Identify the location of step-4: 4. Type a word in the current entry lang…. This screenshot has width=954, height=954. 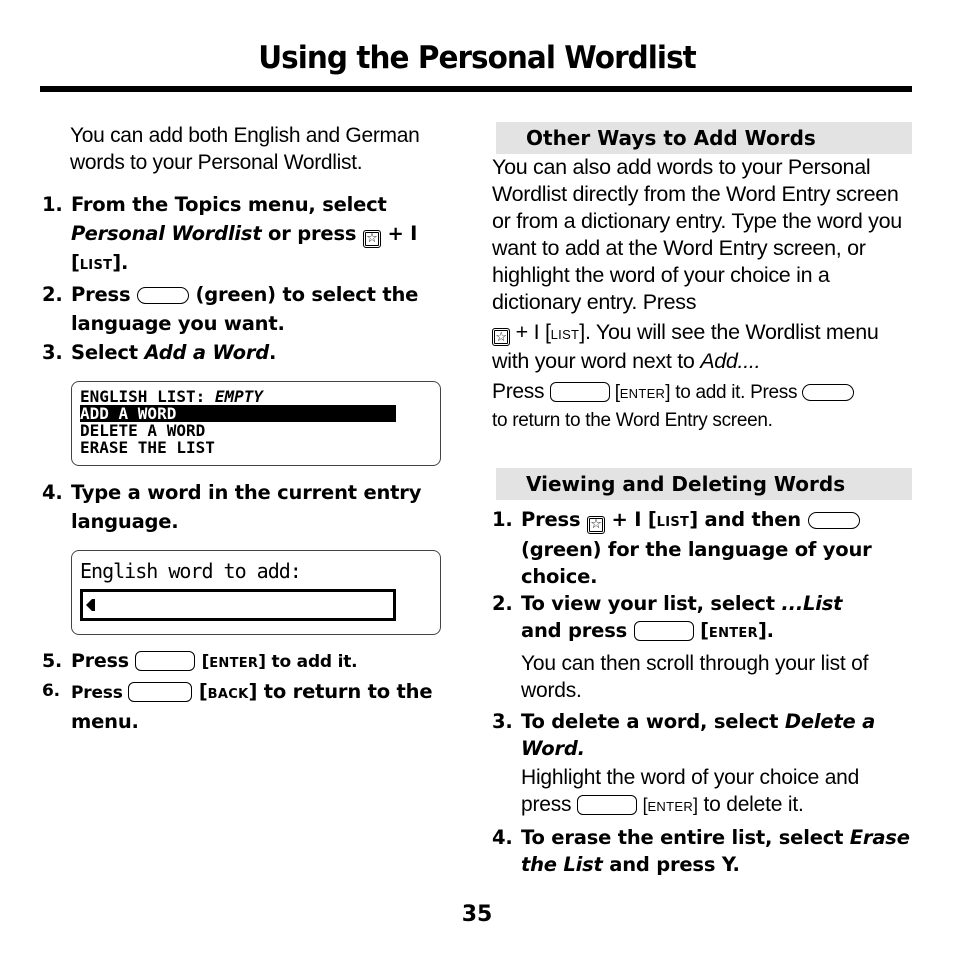
(232, 507).